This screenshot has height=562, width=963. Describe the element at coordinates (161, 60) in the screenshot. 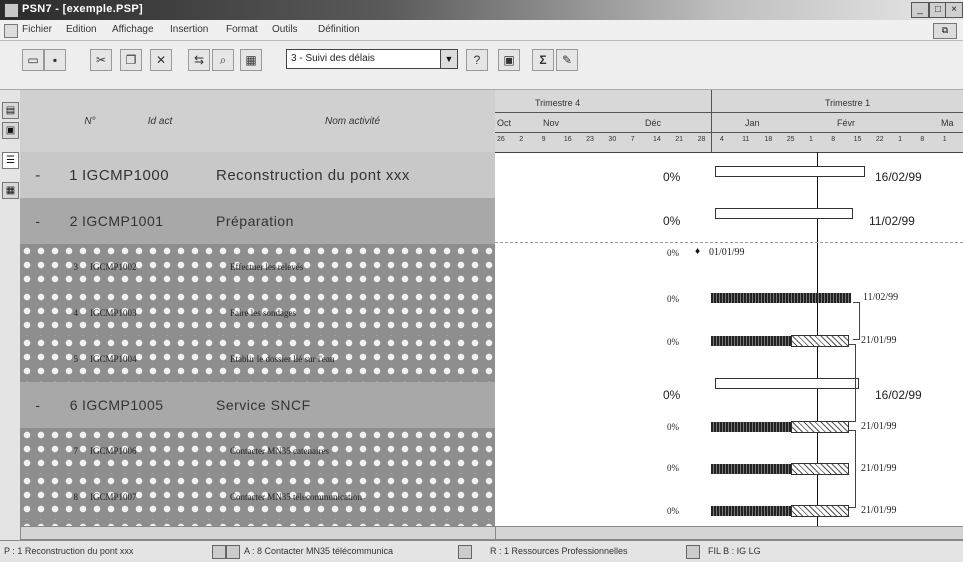

I see `delete-icon: ✕` at that location.